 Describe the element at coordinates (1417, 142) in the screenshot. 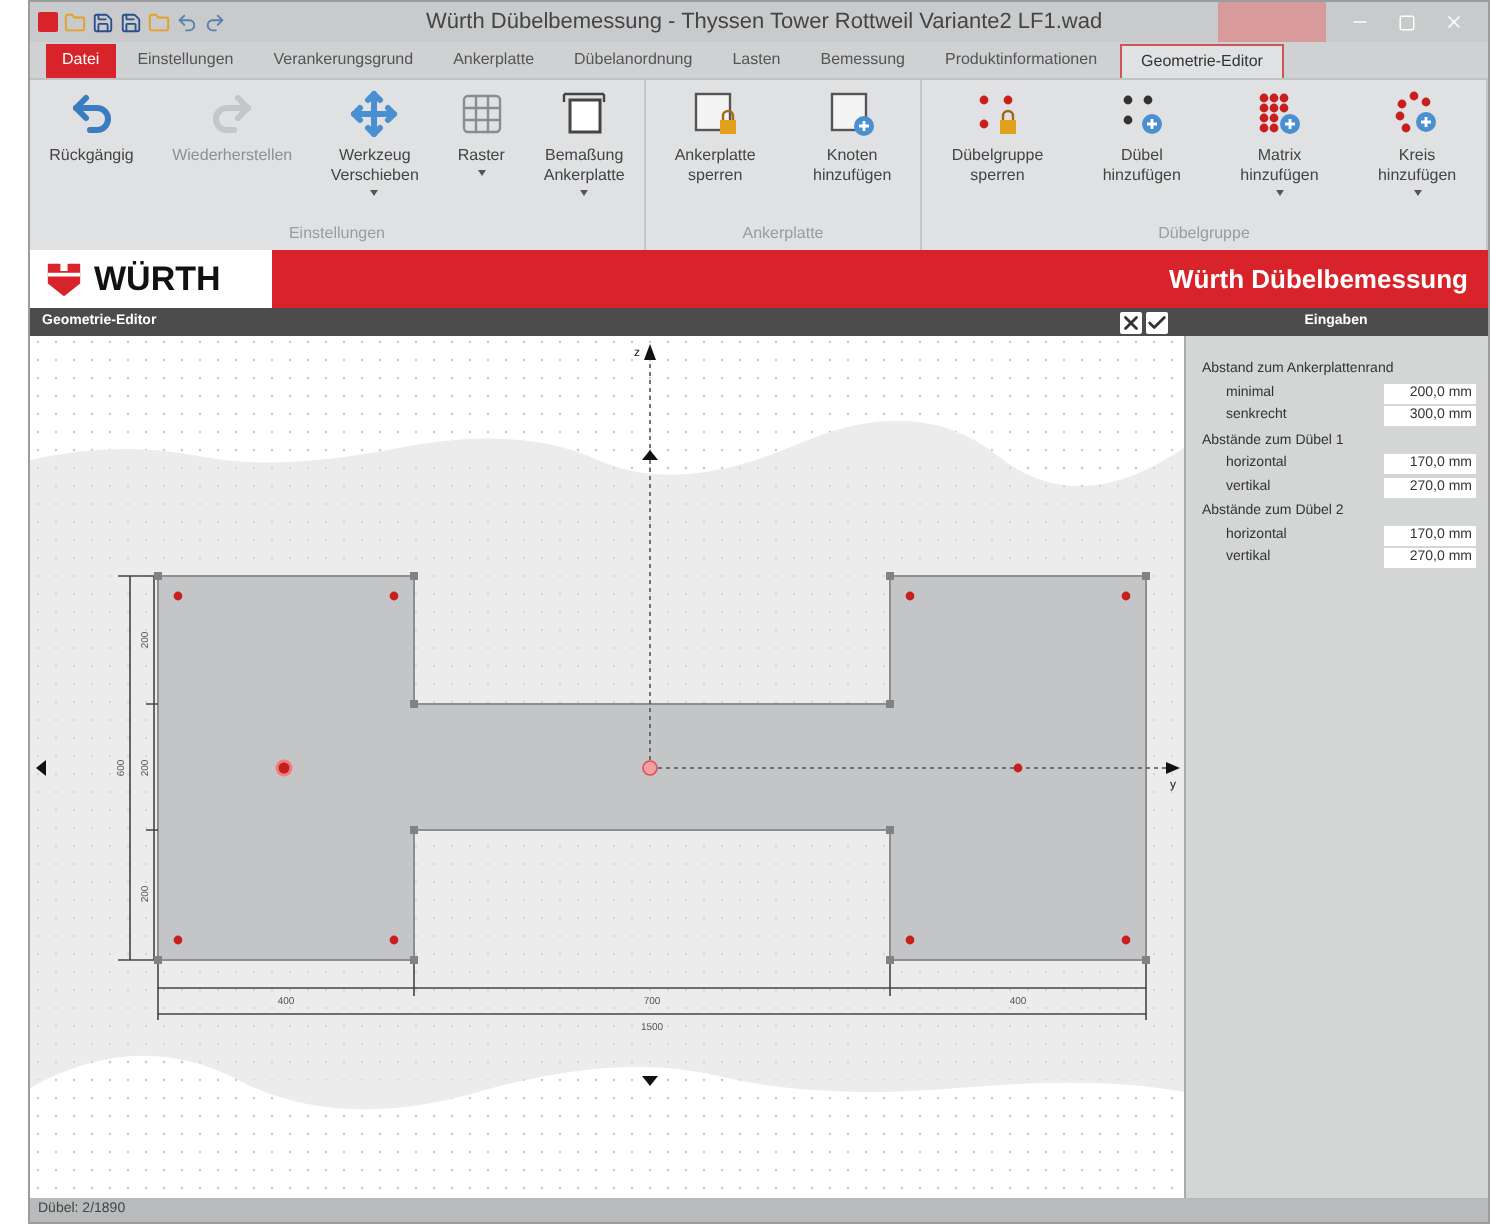

I see `ribbon-button: Kreis hinzufügen` at that location.